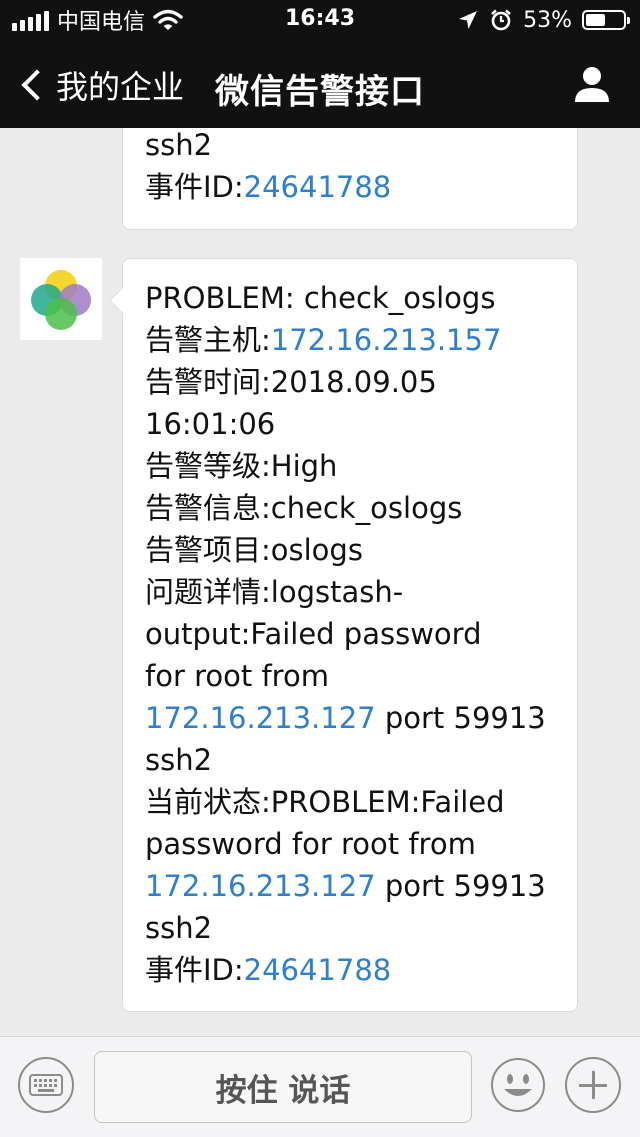  What do you see at coordinates (208, 340) in the screenshot?
I see `message-text: 告警主机:` at bounding box center [208, 340].